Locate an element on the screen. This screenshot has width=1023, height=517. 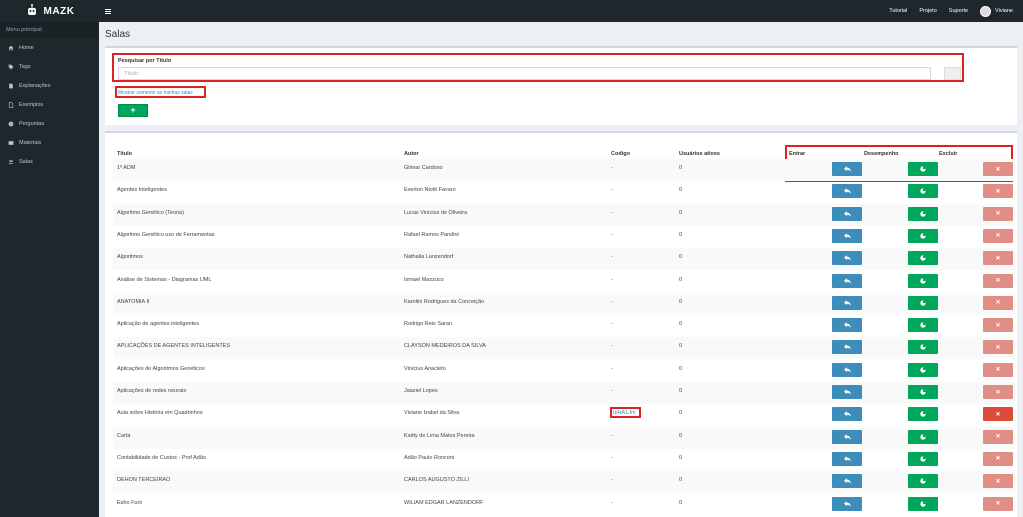
sidebar-item-perguntas: ? Perguntas is located at coordinates (49, 123).